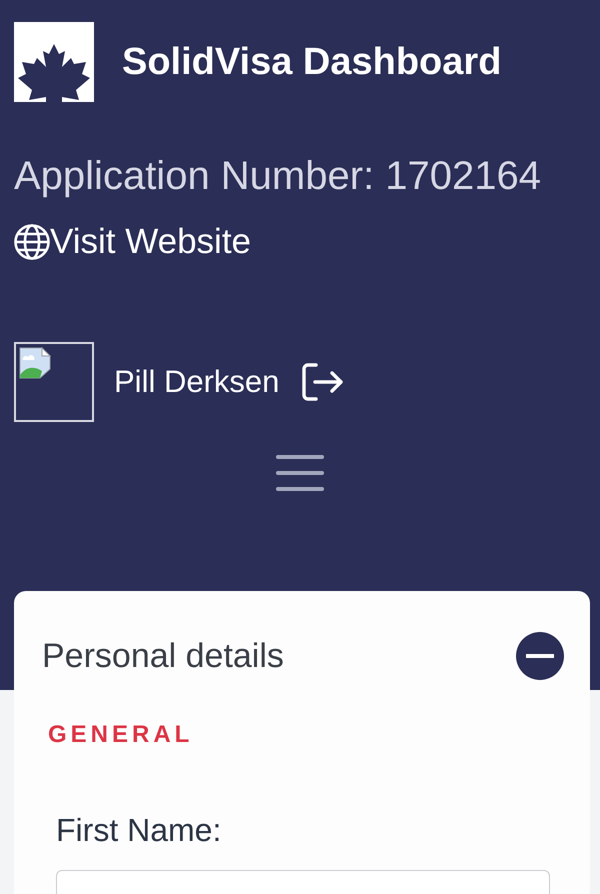 The width and height of the screenshot is (600, 894). What do you see at coordinates (35, 363) in the screenshot?
I see `broken-image-icon` at bounding box center [35, 363].